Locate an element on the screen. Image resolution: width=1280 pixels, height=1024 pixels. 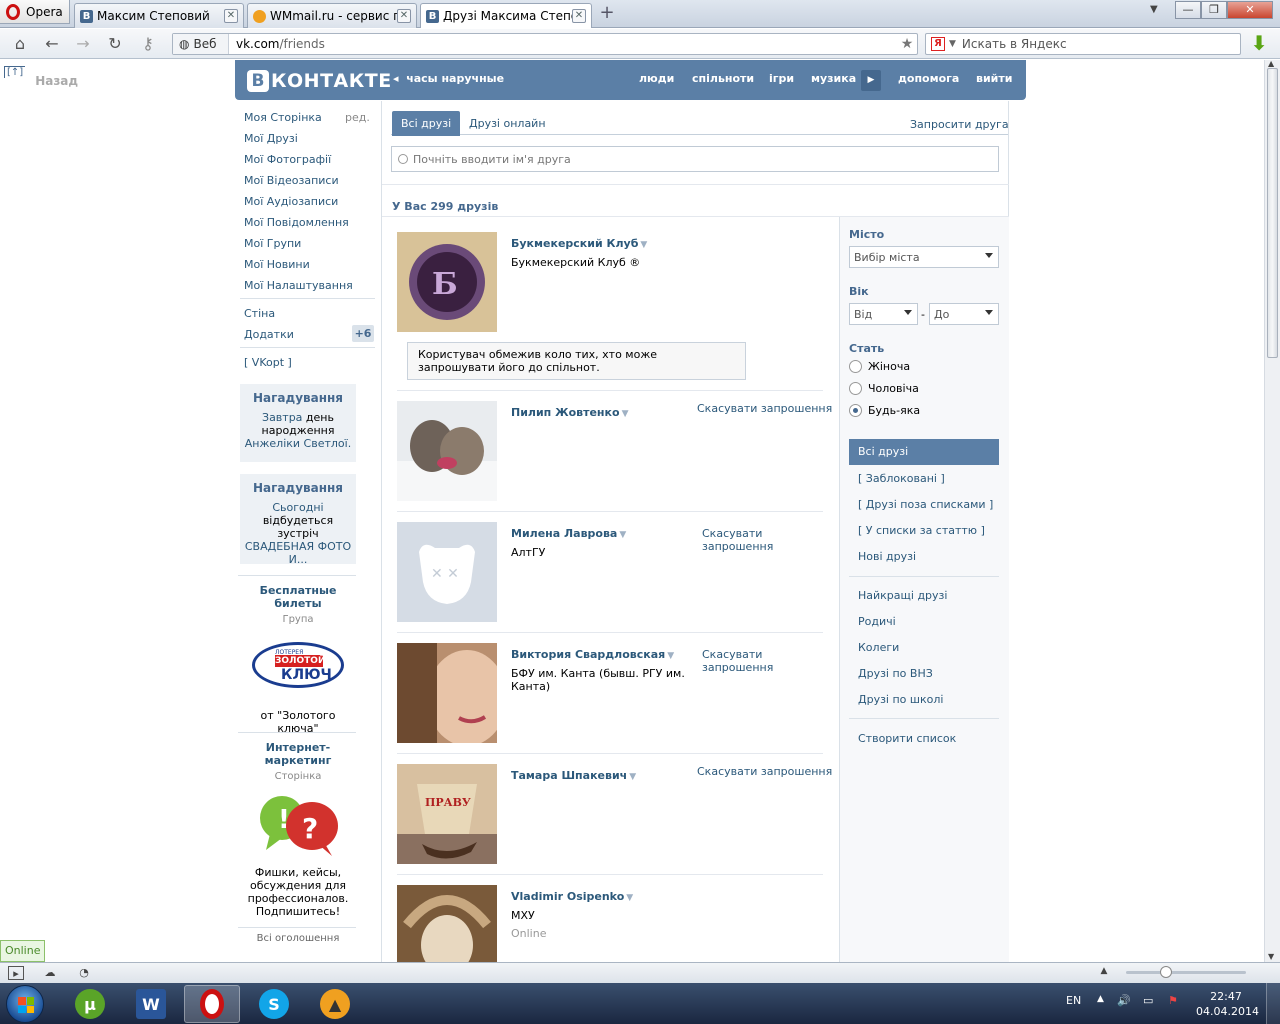
friend-name: Пилип Жовтенко ▼ is located at coordinates (569, 412).